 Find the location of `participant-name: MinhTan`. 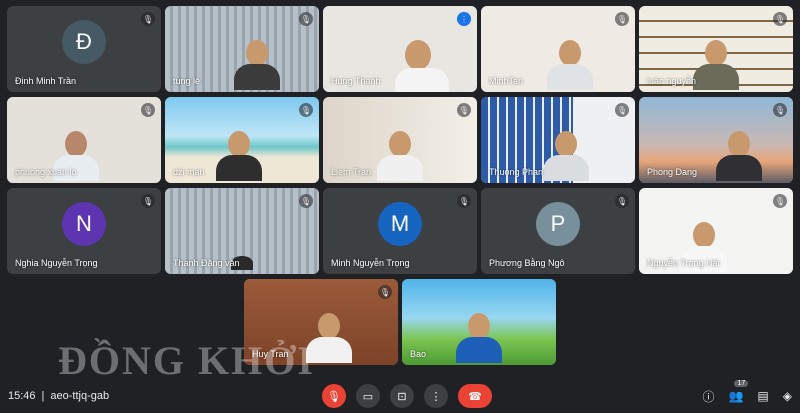

participant-name: MinhTan is located at coordinates (506, 81).